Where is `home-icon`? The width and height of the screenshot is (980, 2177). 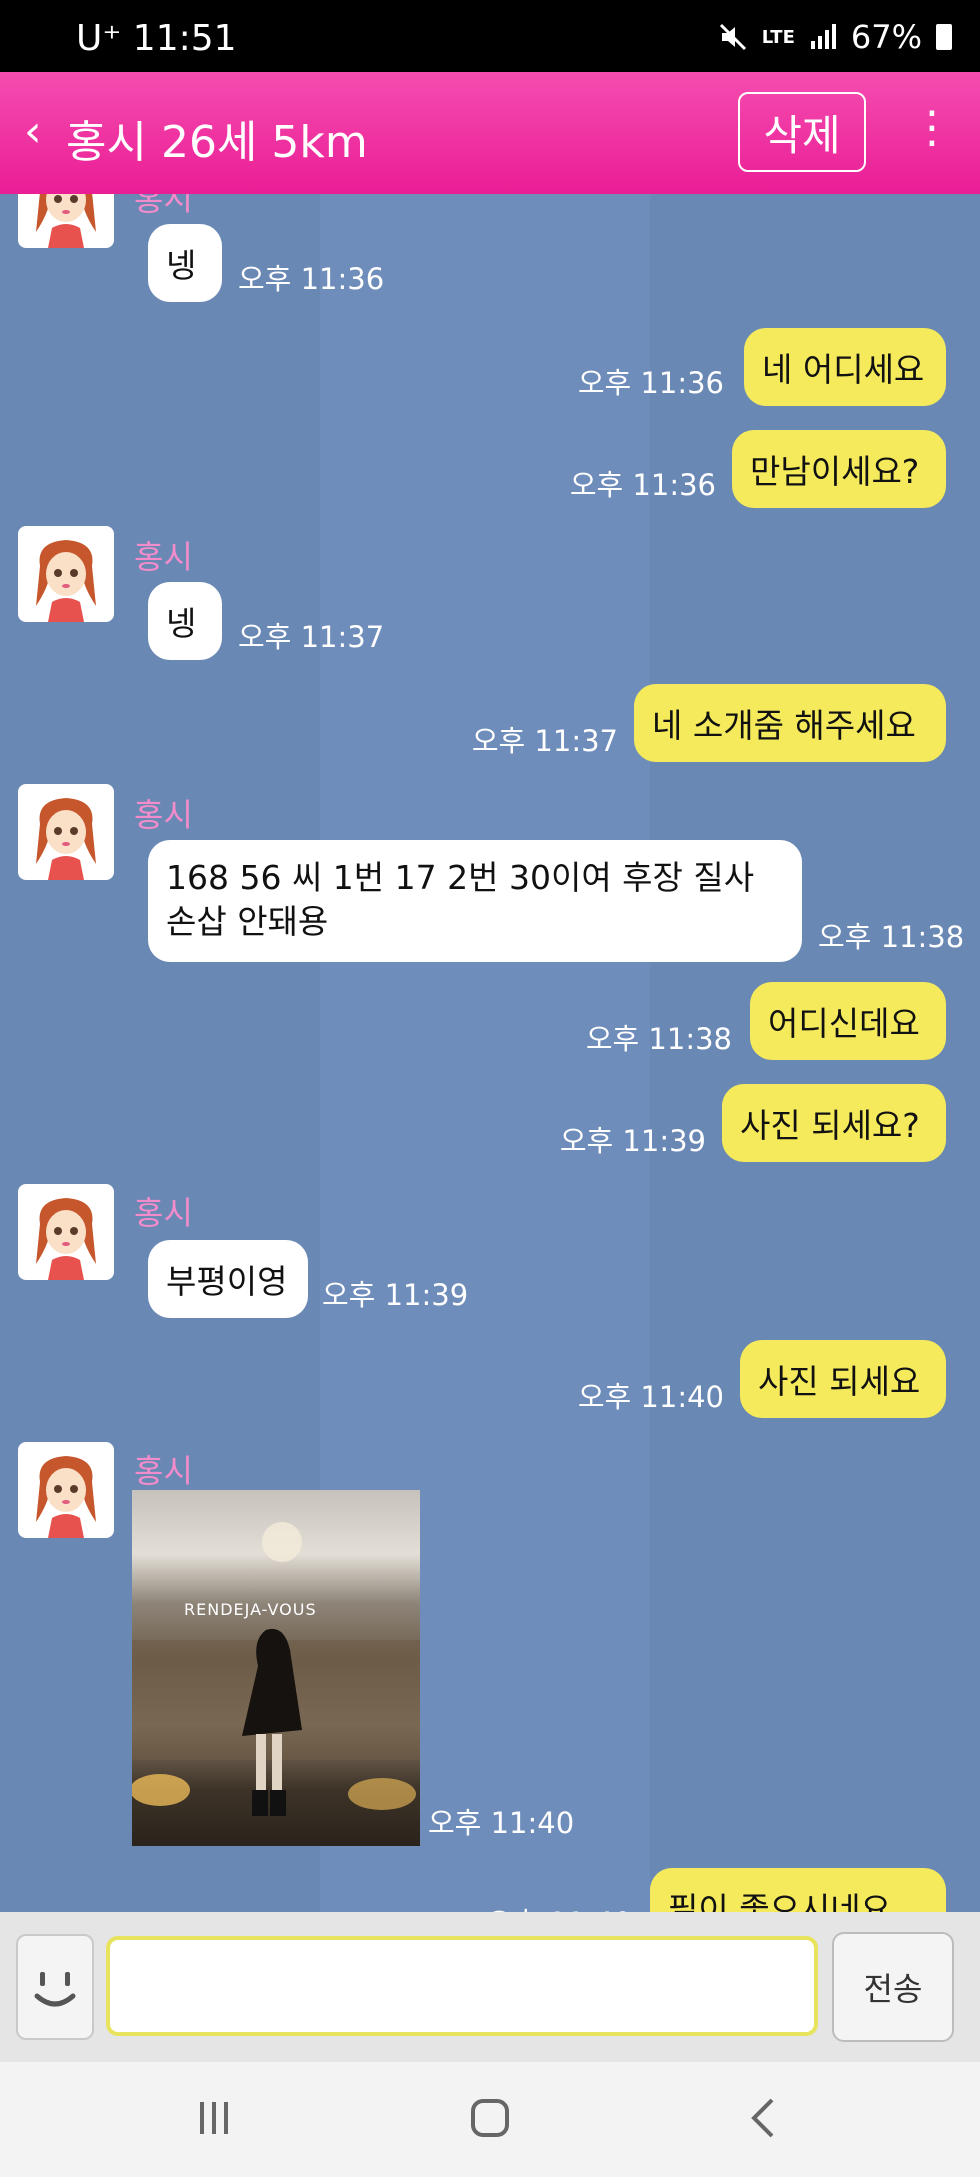
home-icon is located at coordinates (490, 2118).